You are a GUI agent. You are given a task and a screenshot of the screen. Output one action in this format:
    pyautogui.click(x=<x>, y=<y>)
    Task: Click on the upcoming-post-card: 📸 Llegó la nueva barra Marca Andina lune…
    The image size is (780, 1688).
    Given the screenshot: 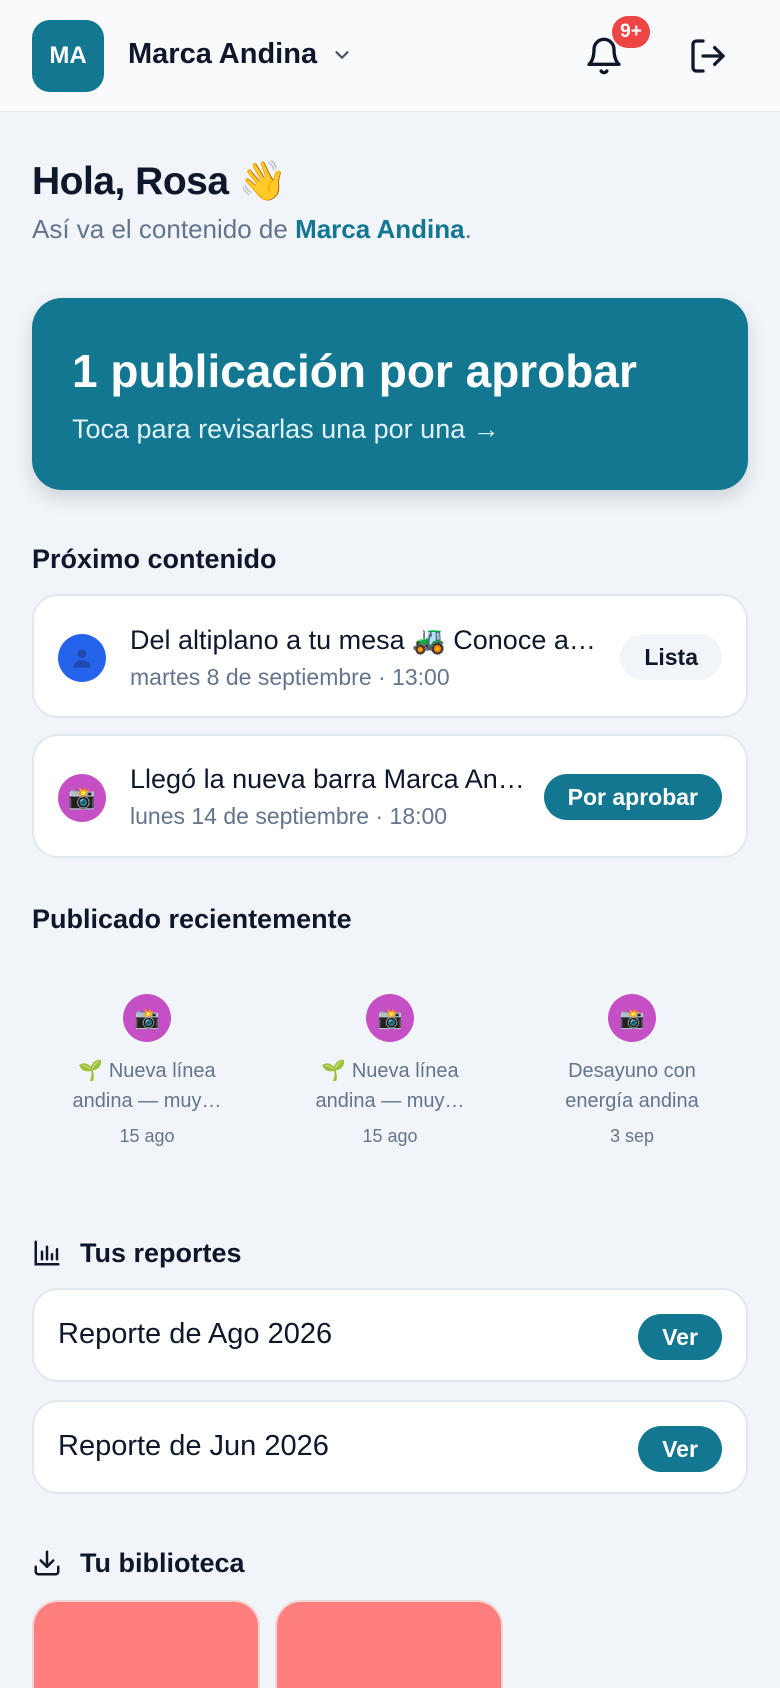 What is the action you would take?
    pyautogui.click(x=390, y=796)
    